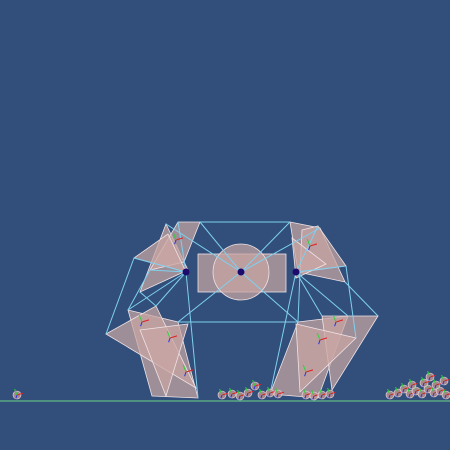 The image size is (450, 450). Describe the element at coordinates (241, 272) in the screenshot. I see `center-joint` at that location.